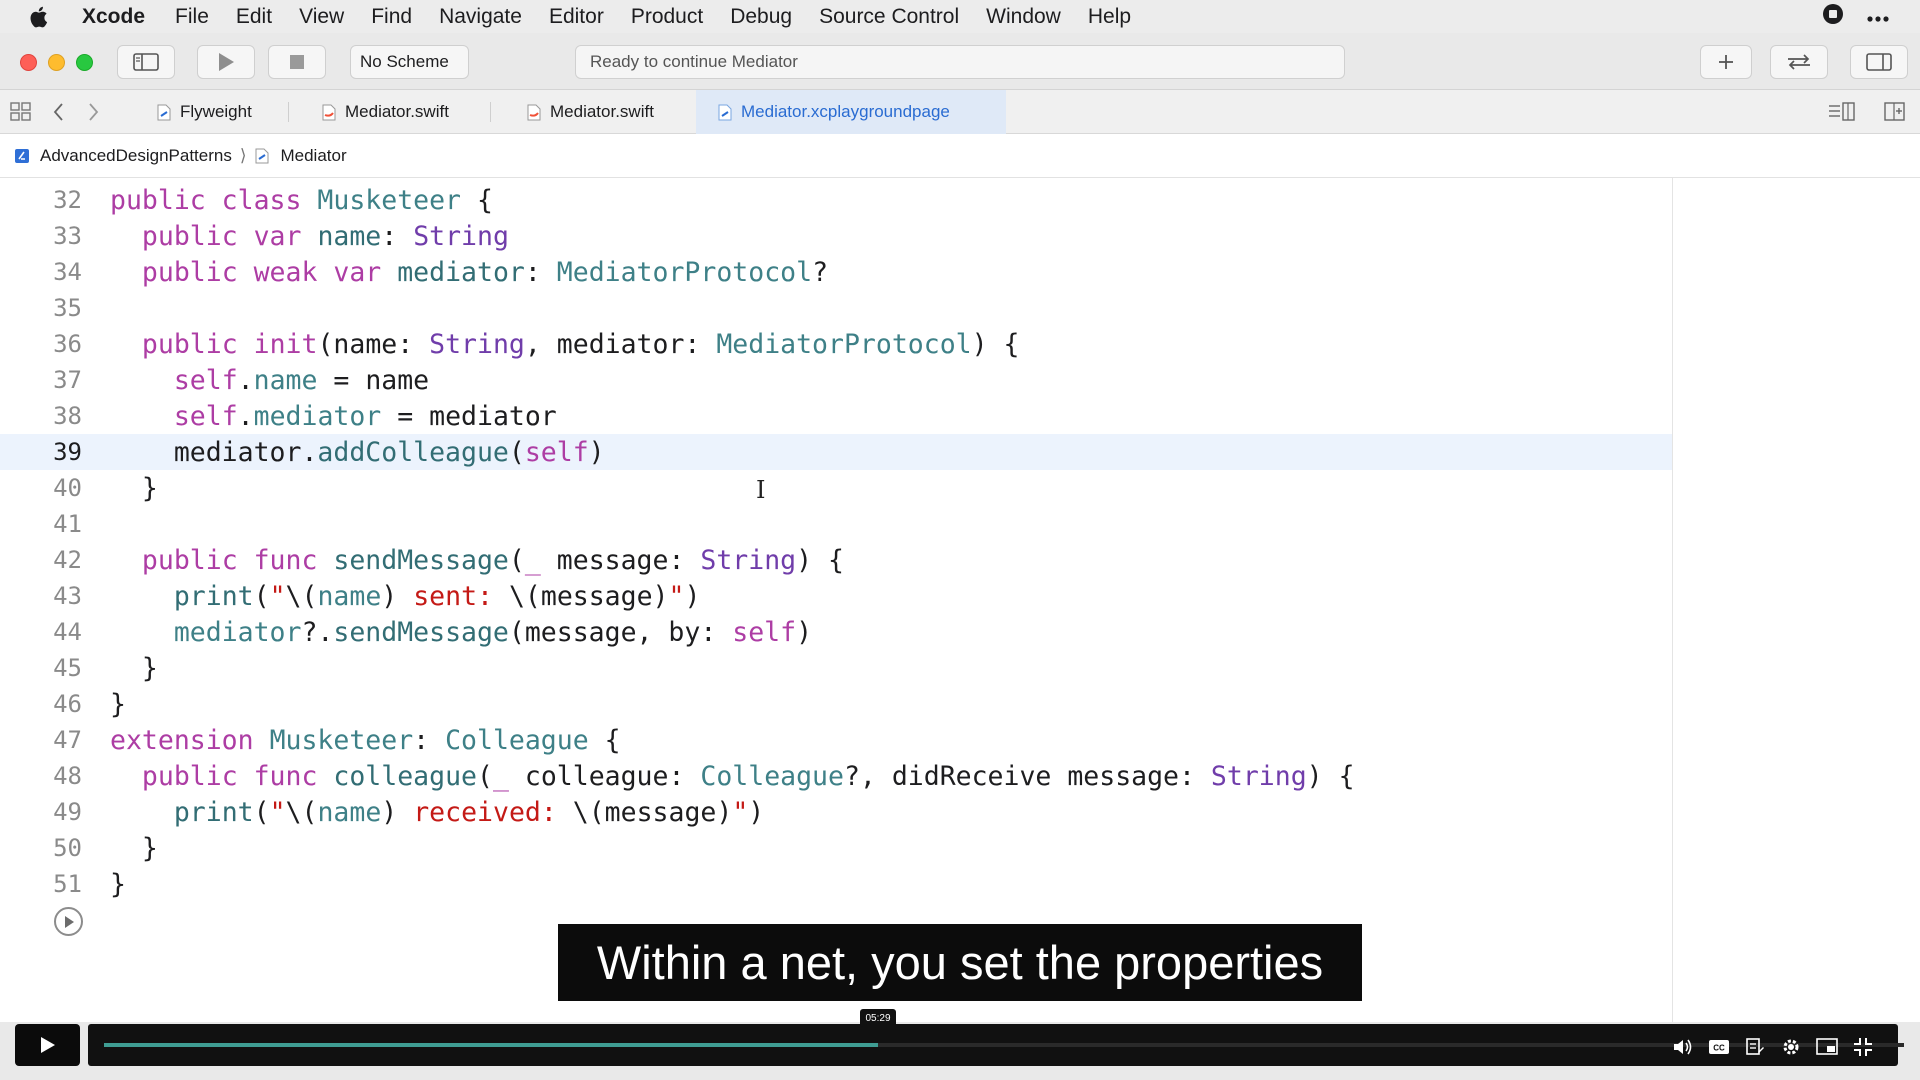 The height and width of the screenshot is (1080, 1920). What do you see at coordinates (1895, 114) in the screenshot?
I see `add-editor-icon` at bounding box center [1895, 114].